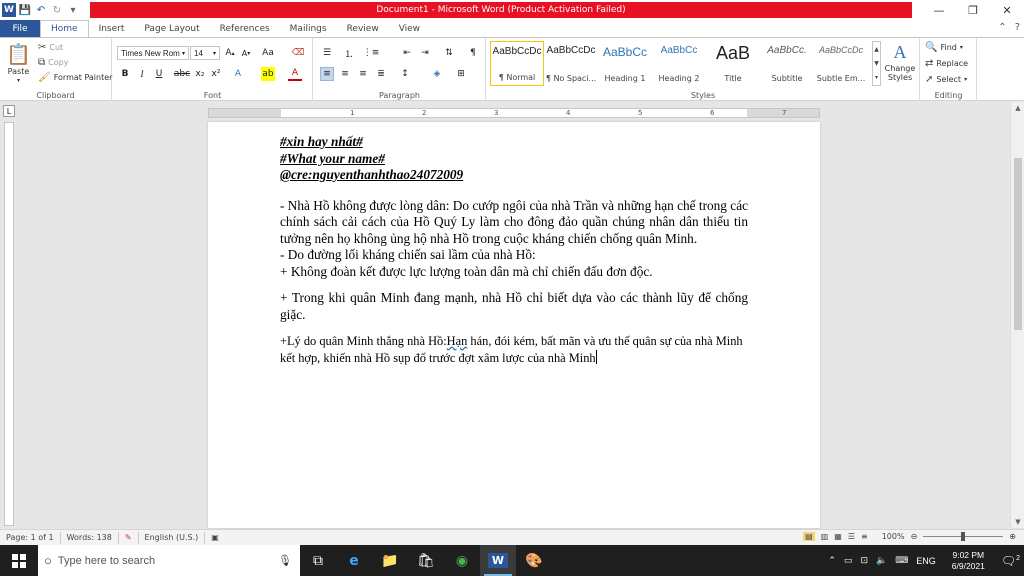 This screenshot has height=576, width=1024. I want to click on line-spacing-icon: ↕, so click(405, 74).